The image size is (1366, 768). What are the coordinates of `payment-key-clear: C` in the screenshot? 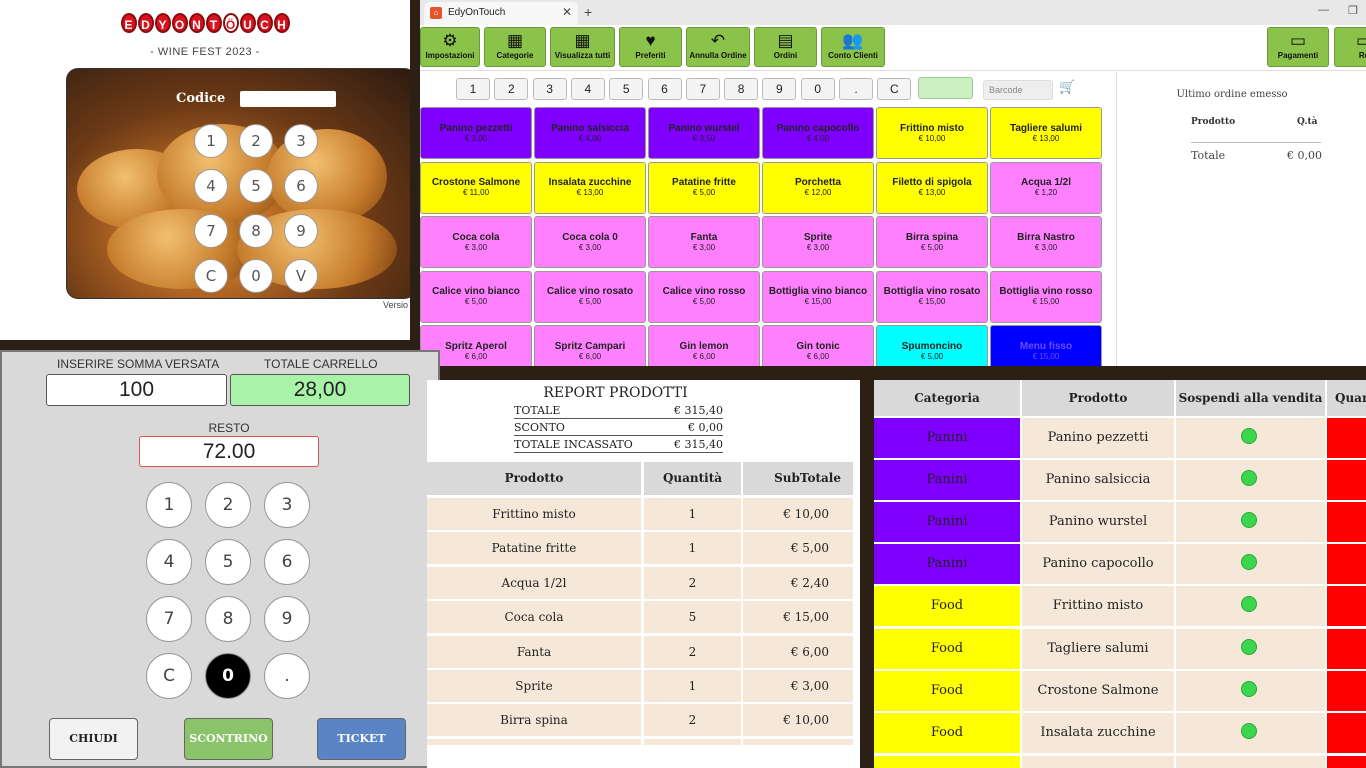 It's located at (169, 676).